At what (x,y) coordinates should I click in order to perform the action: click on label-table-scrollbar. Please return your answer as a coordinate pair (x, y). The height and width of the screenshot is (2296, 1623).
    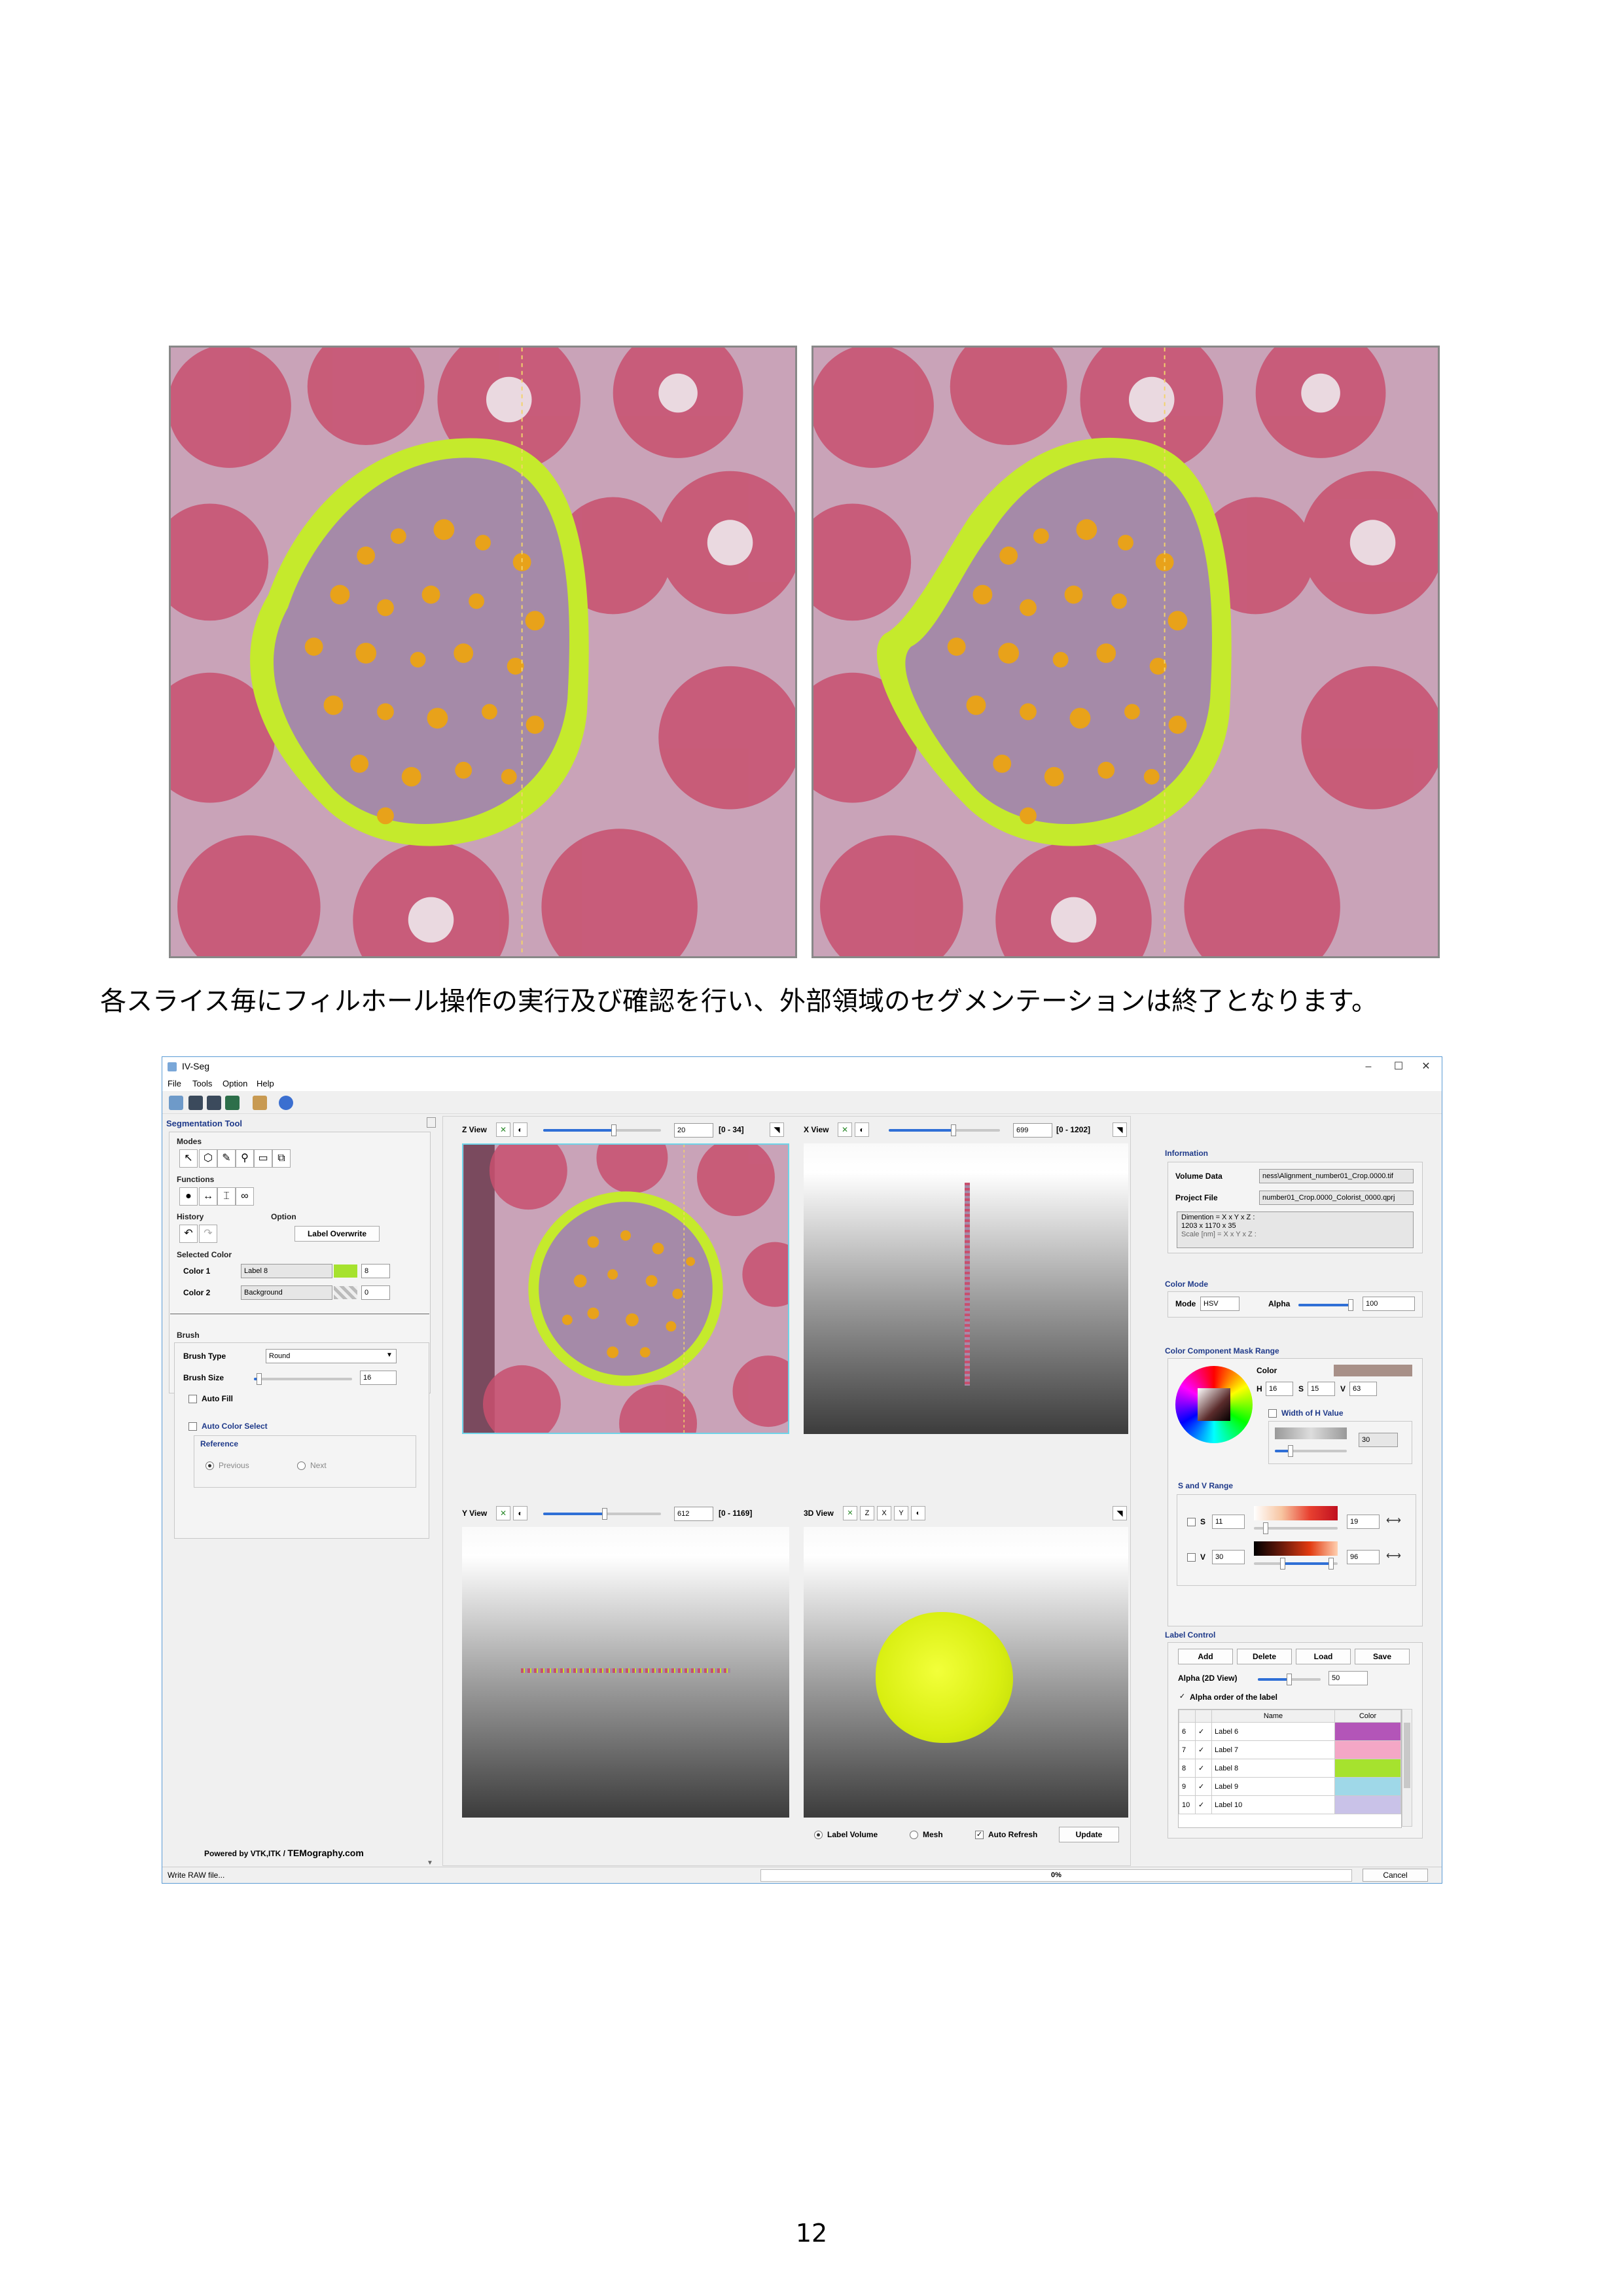
    Looking at the image, I should click on (1407, 1768).